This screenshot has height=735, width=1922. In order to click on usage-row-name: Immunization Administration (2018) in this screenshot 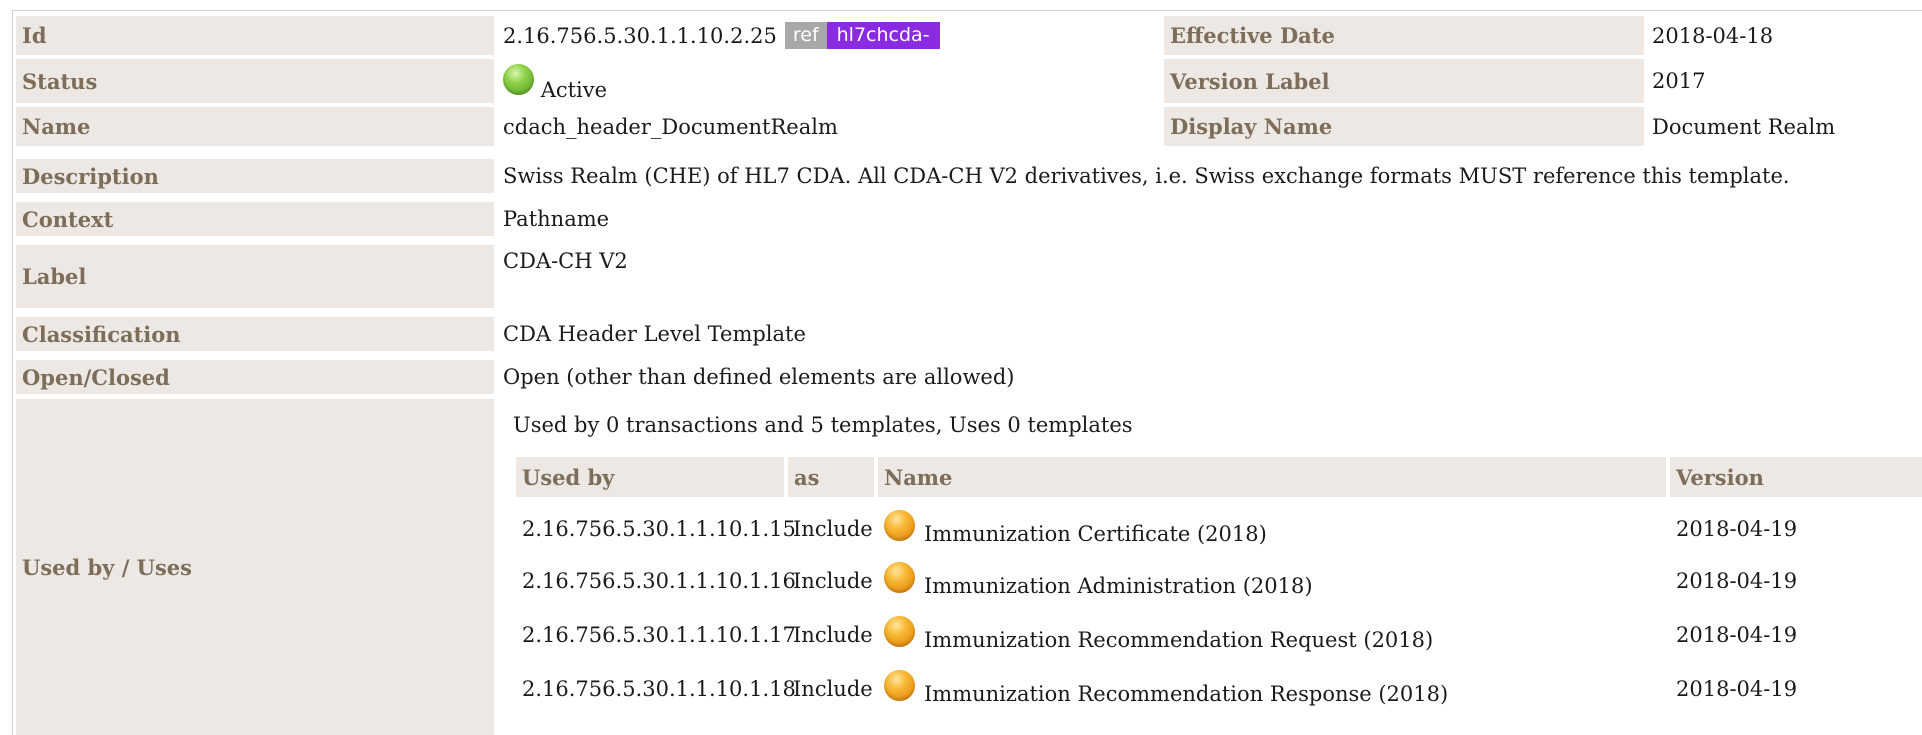, I will do `click(1118, 586)`.